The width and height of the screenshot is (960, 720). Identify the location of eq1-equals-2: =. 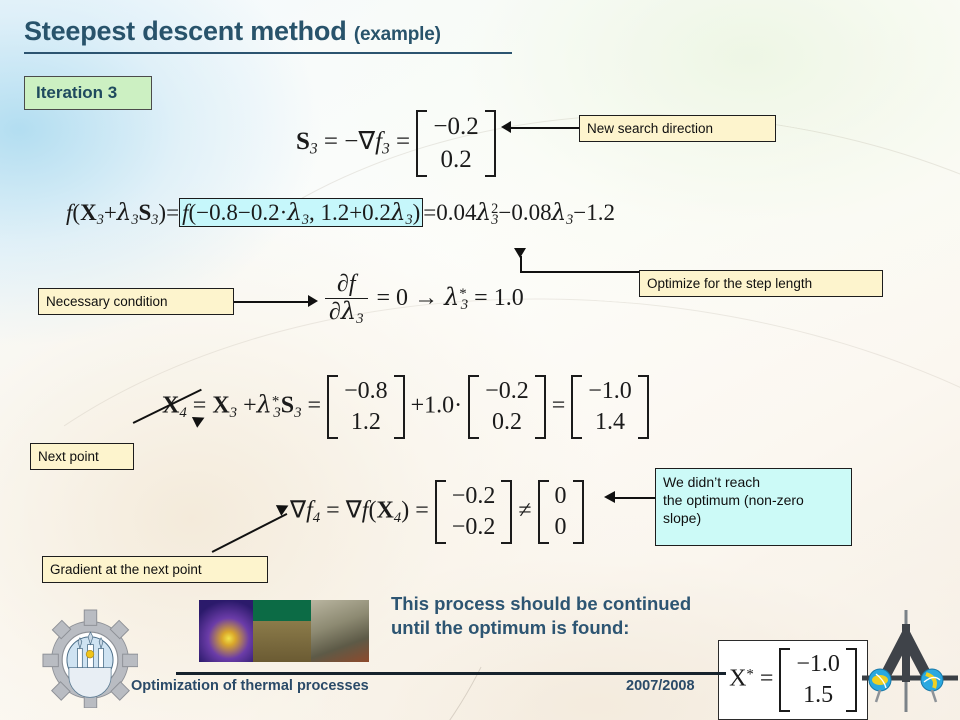
(403, 142).